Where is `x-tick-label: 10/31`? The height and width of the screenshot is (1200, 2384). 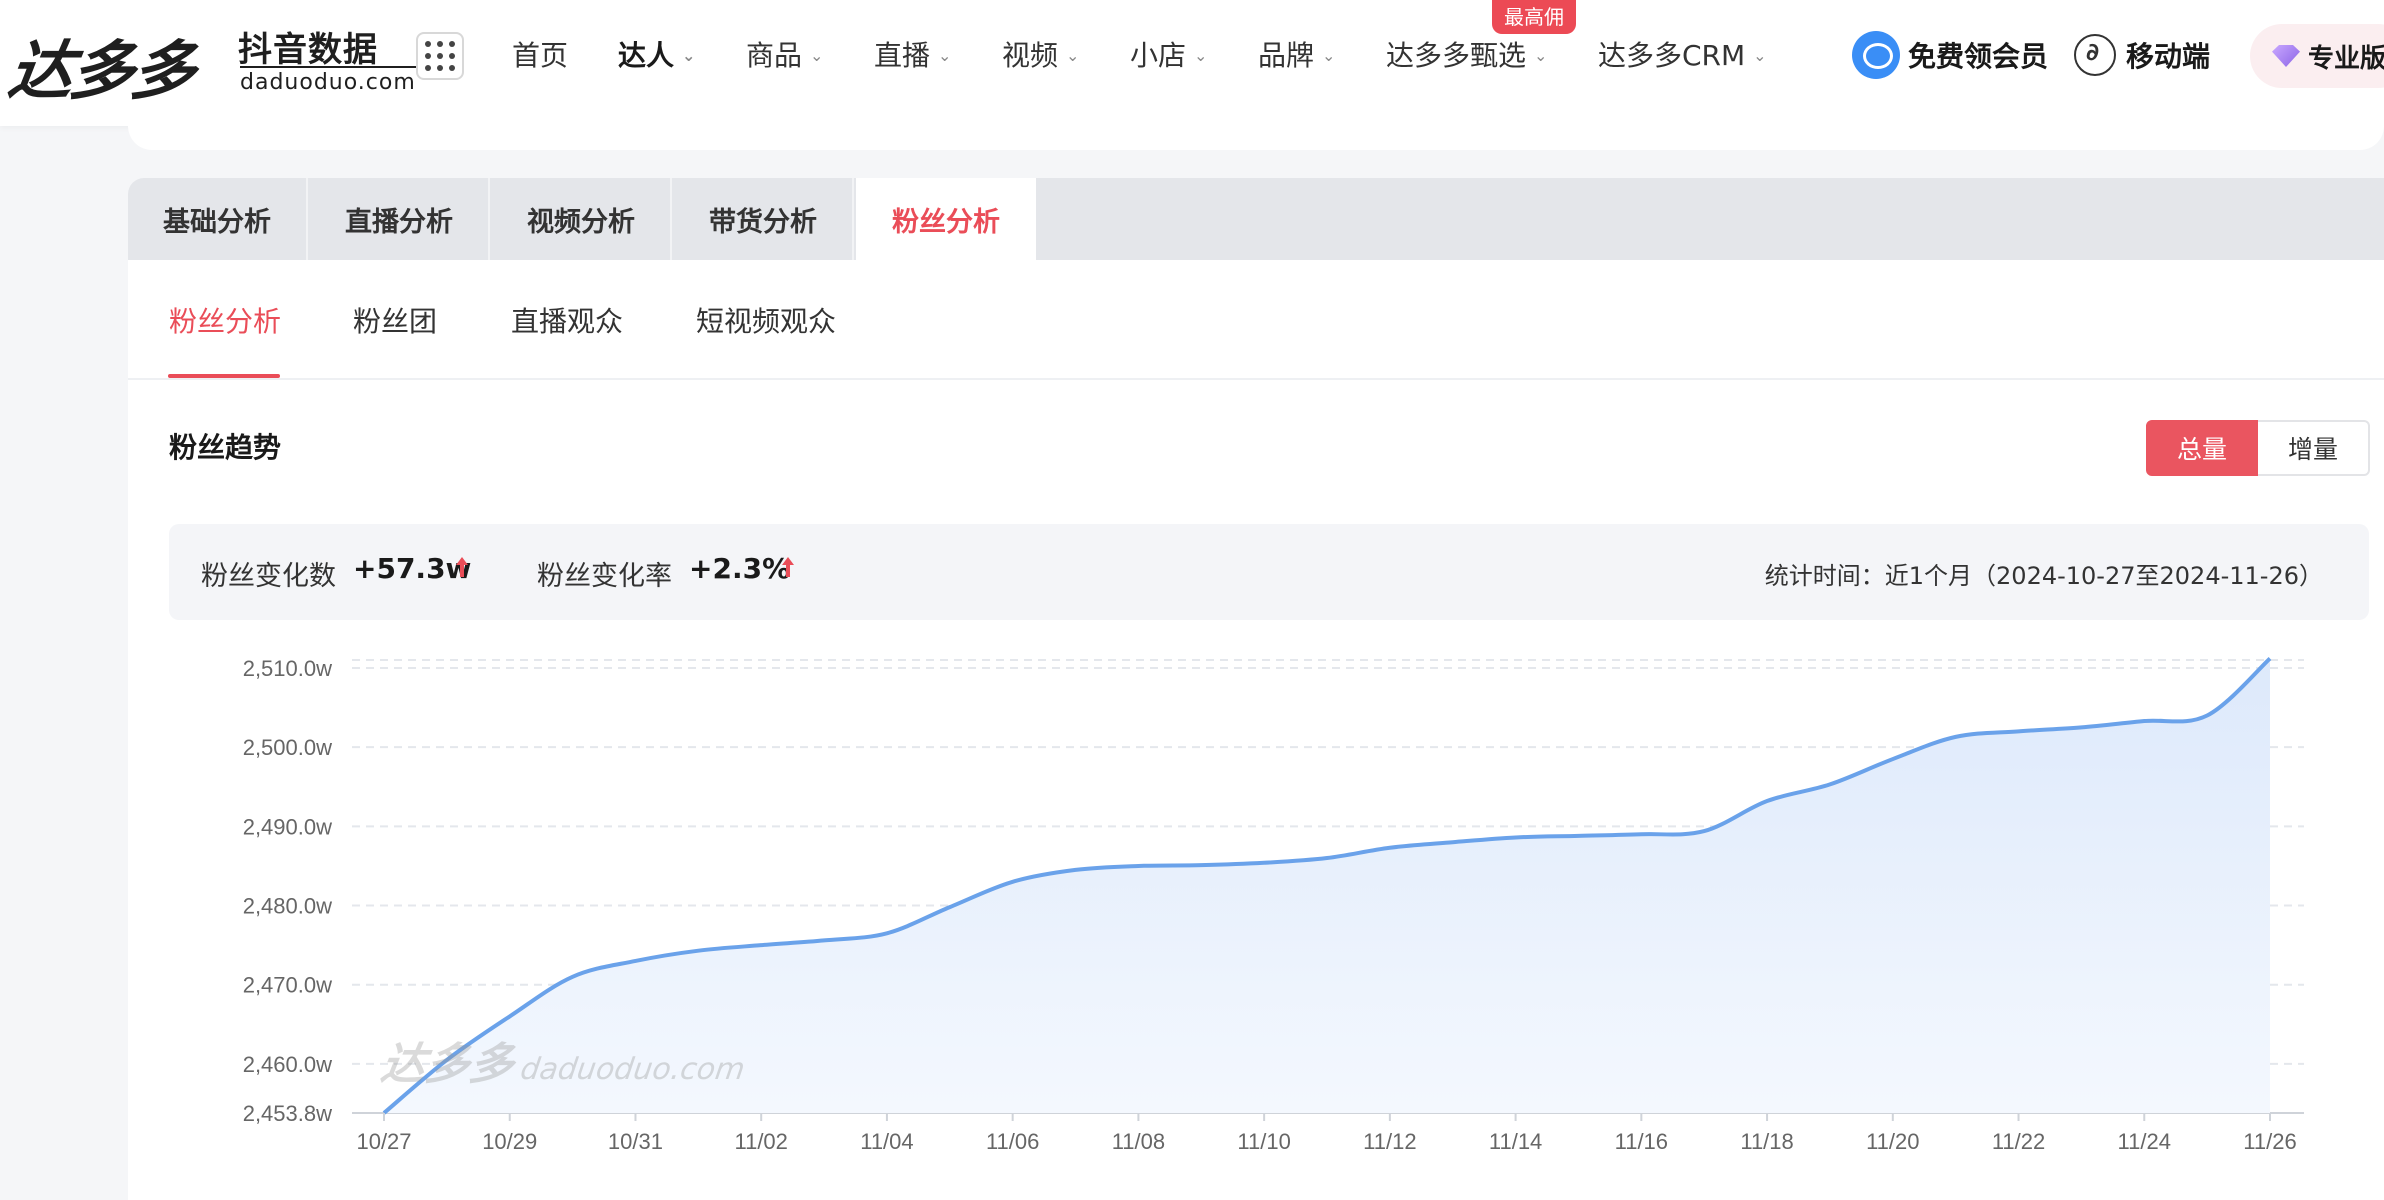
x-tick-label: 10/31 is located at coordinates (635, 1141).